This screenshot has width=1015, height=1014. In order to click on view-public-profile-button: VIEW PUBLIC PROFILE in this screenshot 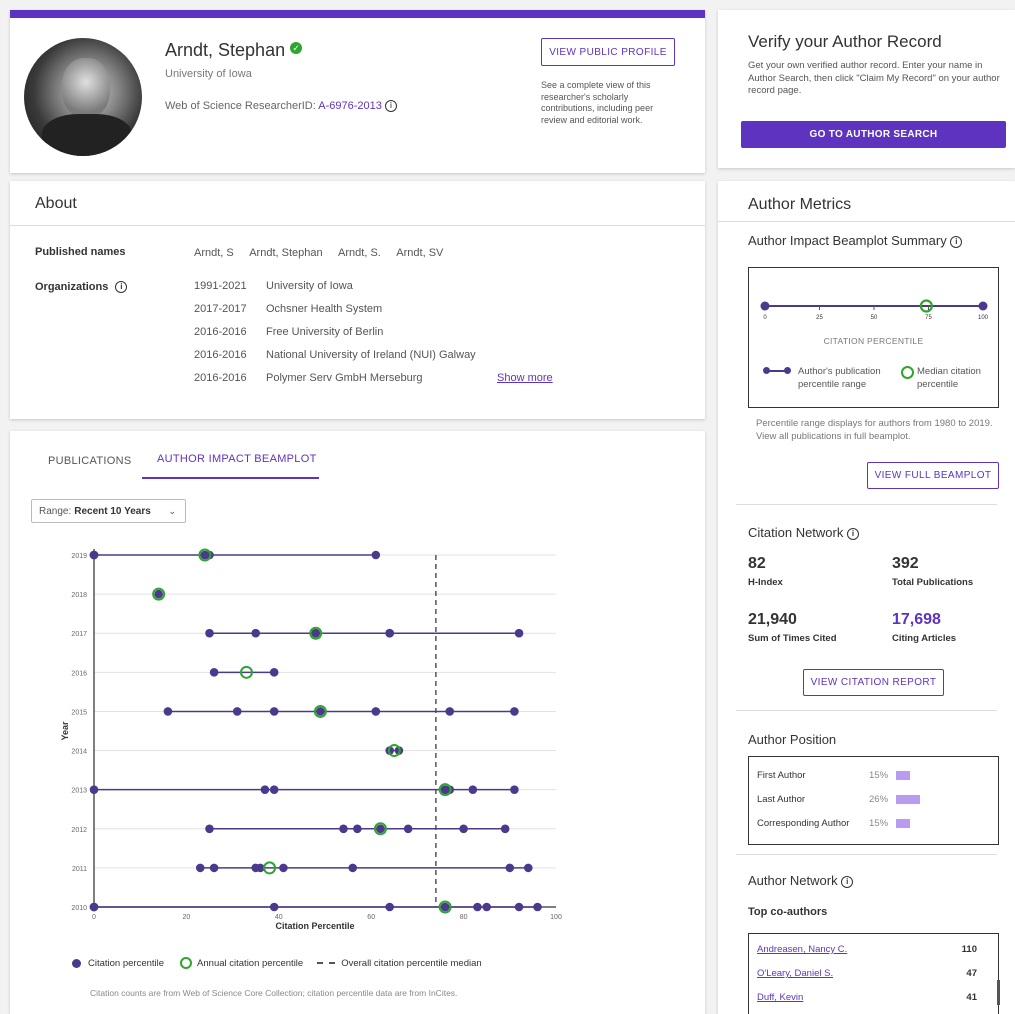, I will do `click(608, 52)`.